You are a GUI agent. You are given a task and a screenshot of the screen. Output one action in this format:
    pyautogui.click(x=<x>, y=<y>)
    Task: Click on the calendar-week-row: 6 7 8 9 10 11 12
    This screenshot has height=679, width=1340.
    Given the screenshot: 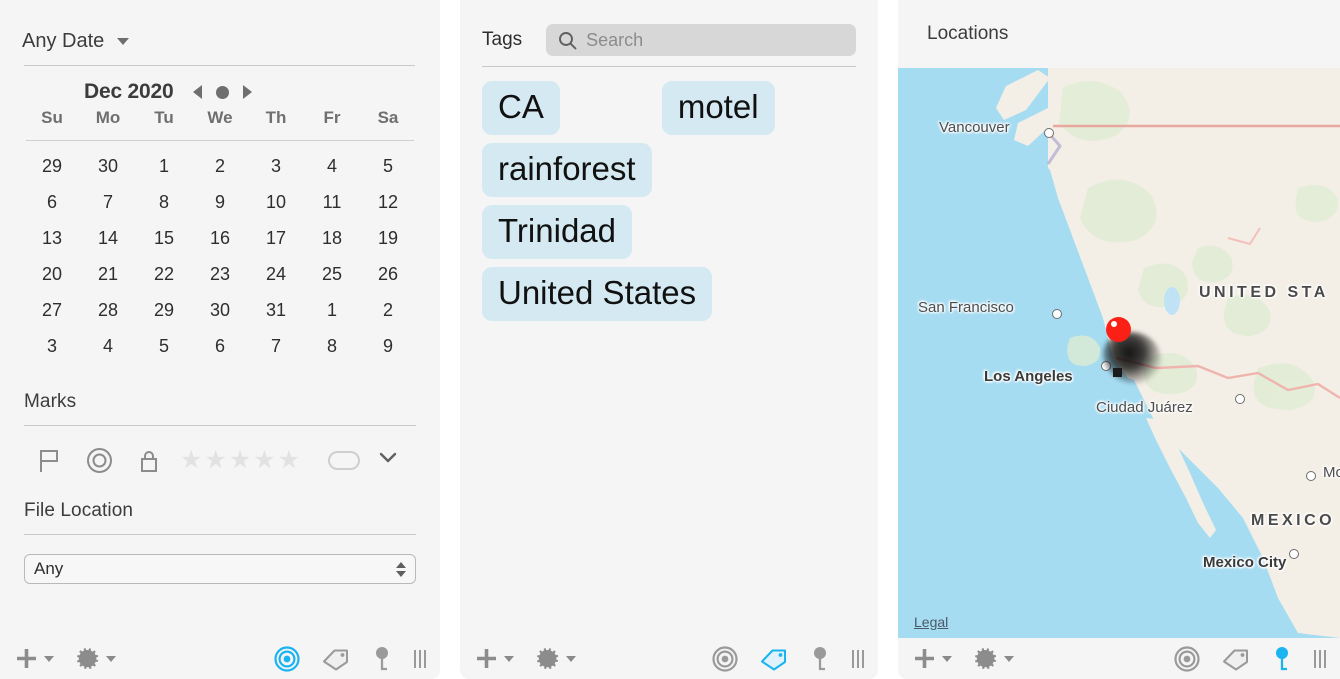 What is the action you would take?
    pyautogui.click(x=220, y=202)
    